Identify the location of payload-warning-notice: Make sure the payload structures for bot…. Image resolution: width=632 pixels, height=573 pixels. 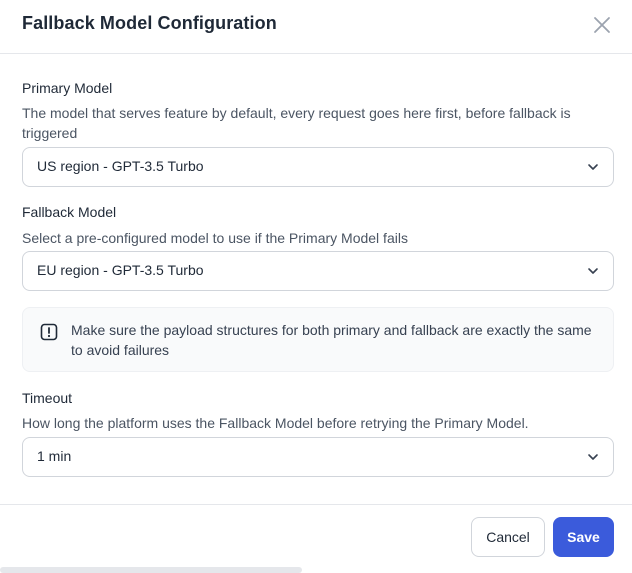
(318, 339).